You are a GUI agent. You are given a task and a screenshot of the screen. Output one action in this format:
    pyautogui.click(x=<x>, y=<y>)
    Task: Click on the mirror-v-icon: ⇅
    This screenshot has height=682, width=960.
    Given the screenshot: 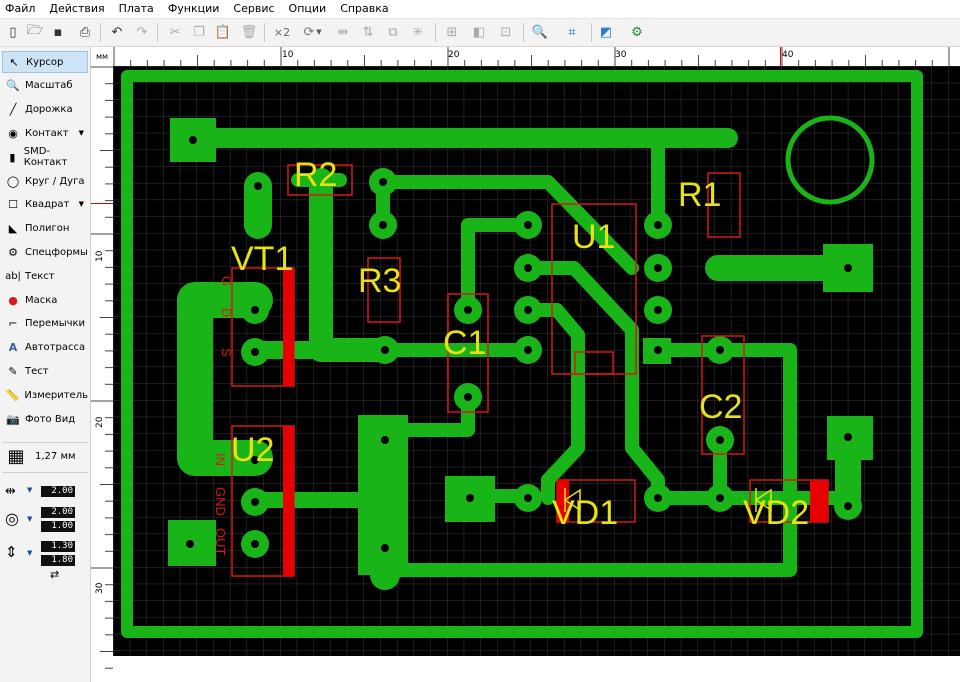 What is the action you would take?
    pyautogui.click(x=368, y=32)
    